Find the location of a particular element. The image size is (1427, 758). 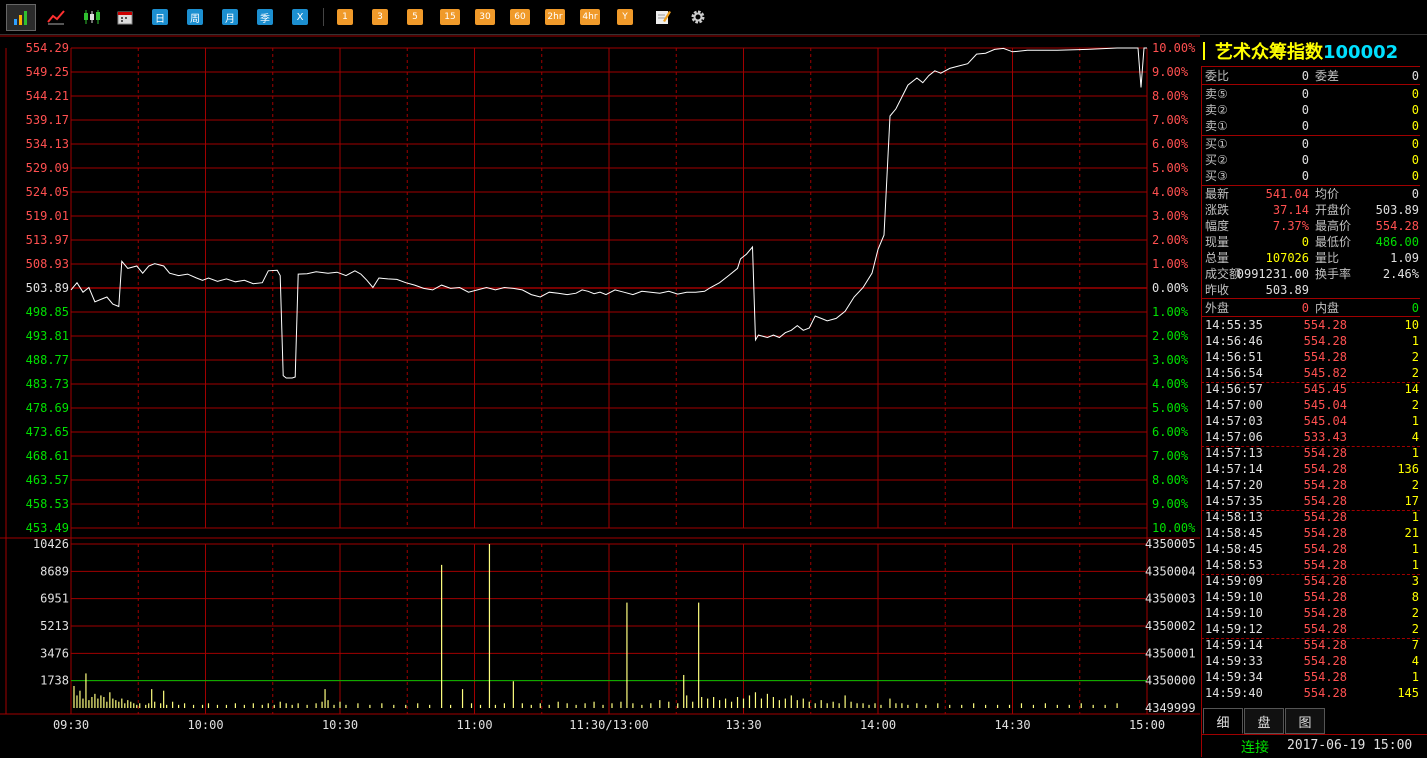

line-chart-icon is located at coordinates (56, 16).